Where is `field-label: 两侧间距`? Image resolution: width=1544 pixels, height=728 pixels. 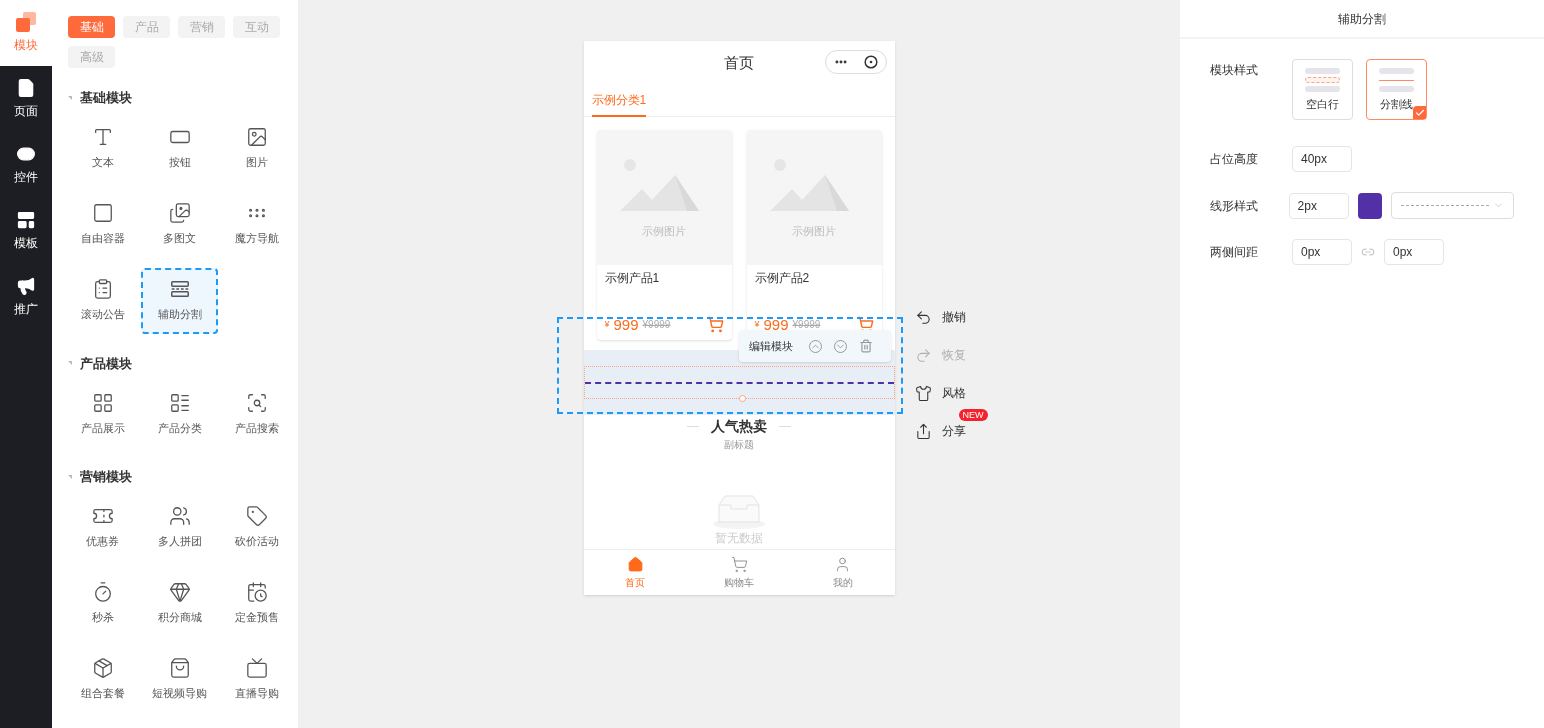
field-label: 两侧间距 is located at coordinates (1234, 252).